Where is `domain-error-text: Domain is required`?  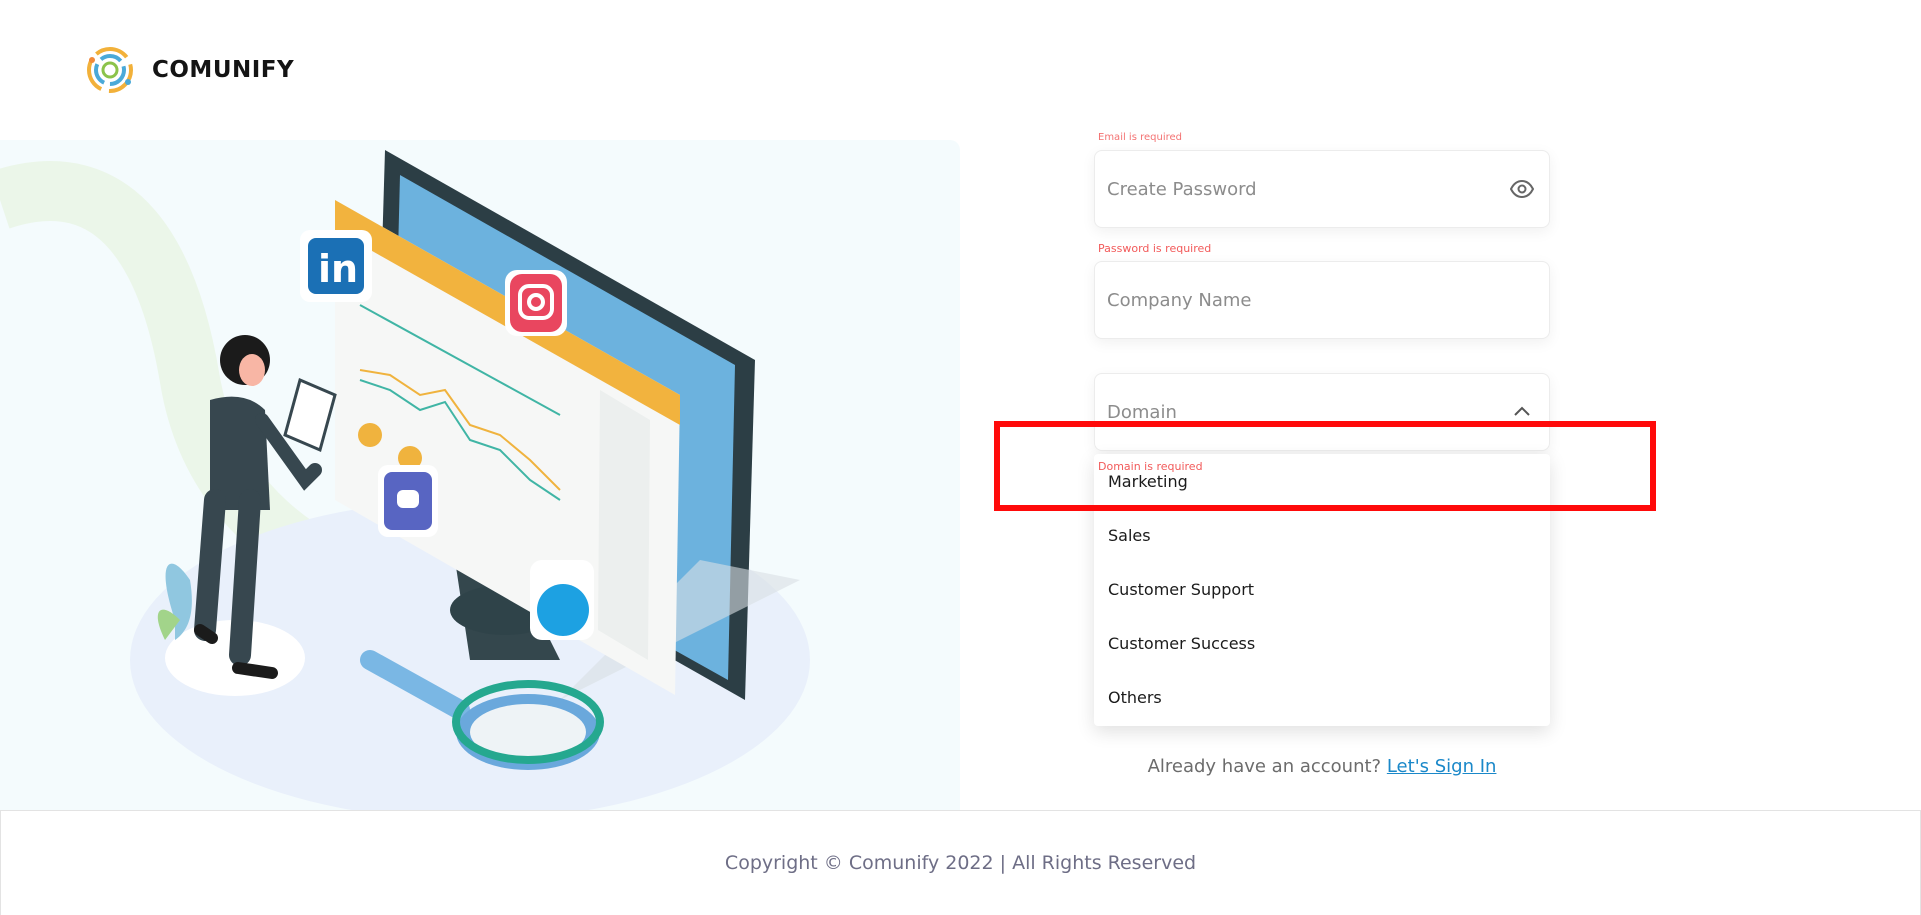 domain-error-text: Domain is required is located at coordinates (1150, 466).